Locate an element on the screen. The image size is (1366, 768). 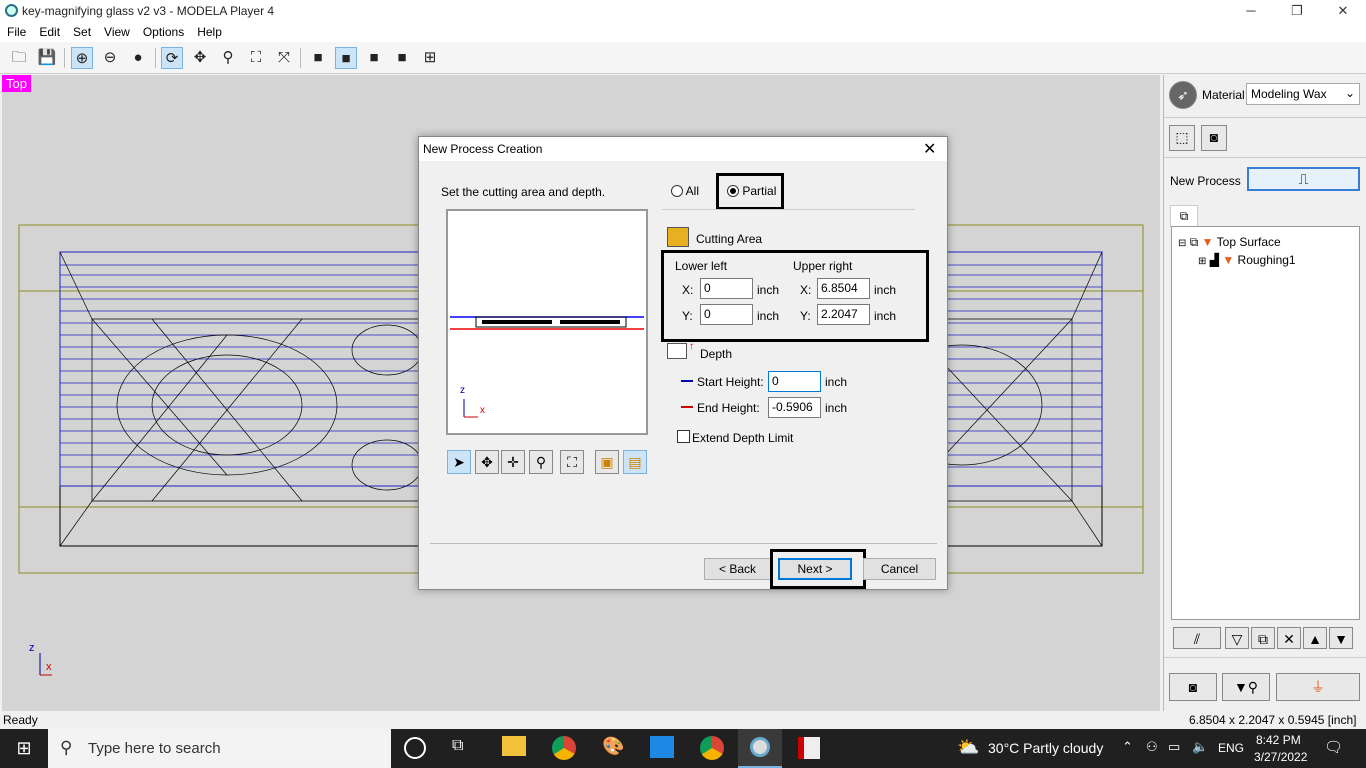
network-icon: ▭ is located at coordinates (1174, 747).